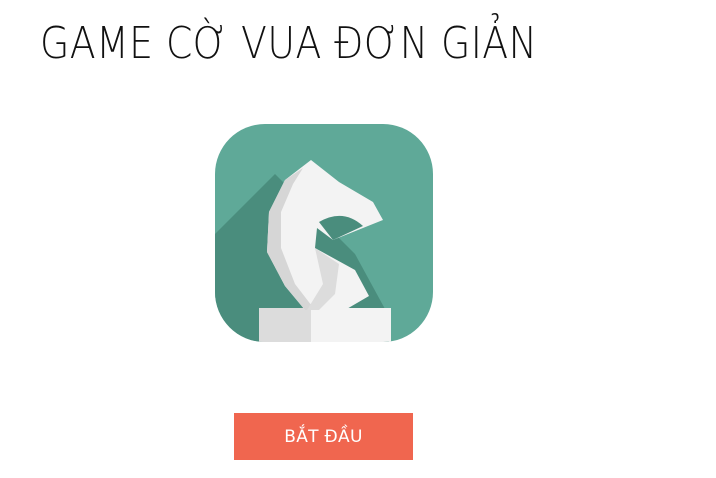  I want to click on chess-knight-icon, so click(324, 233).